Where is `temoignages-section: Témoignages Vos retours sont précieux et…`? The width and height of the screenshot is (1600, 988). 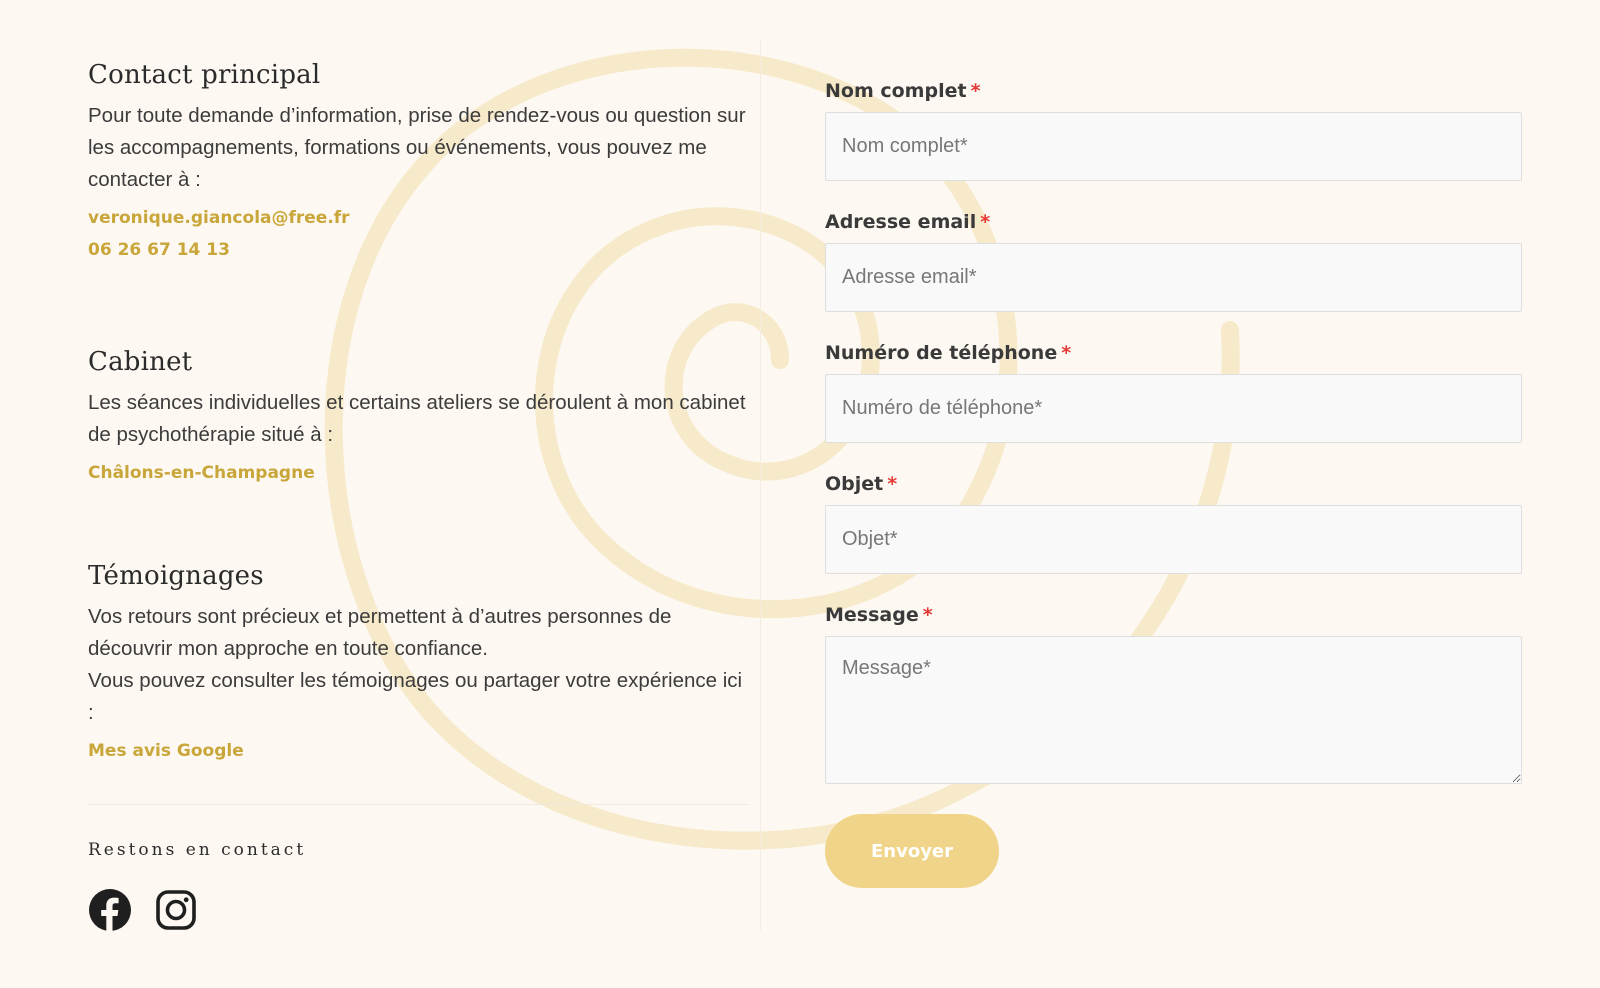
temoignages-section: Témoignages Vos retours sont précieux et… is located at coordinates (418, 661).